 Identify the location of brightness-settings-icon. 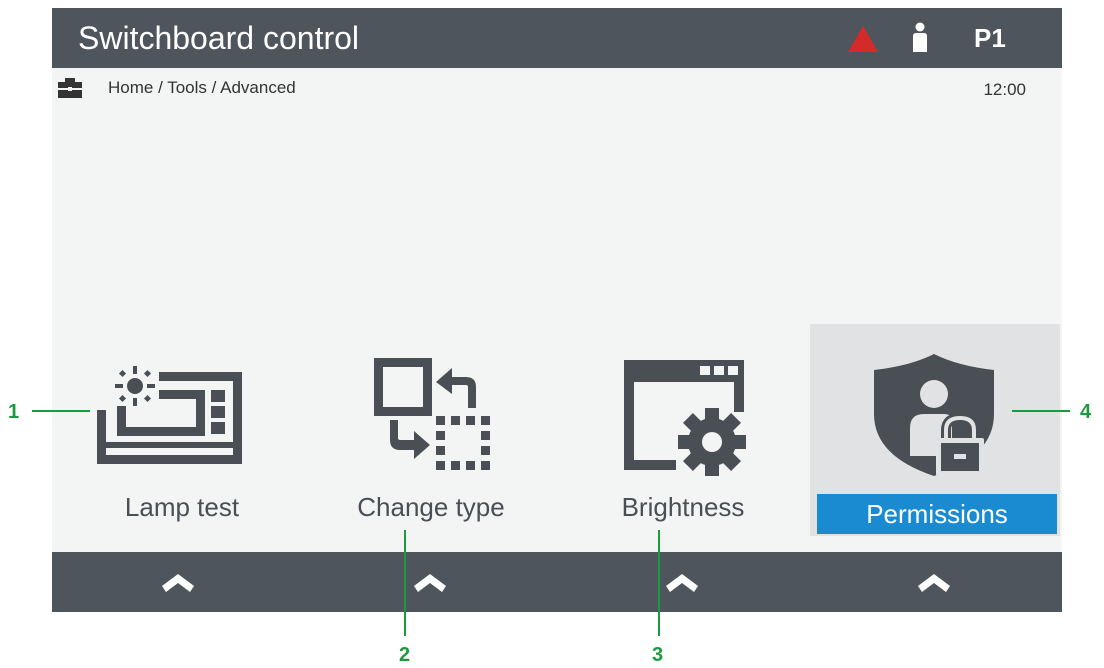
(685, 418).